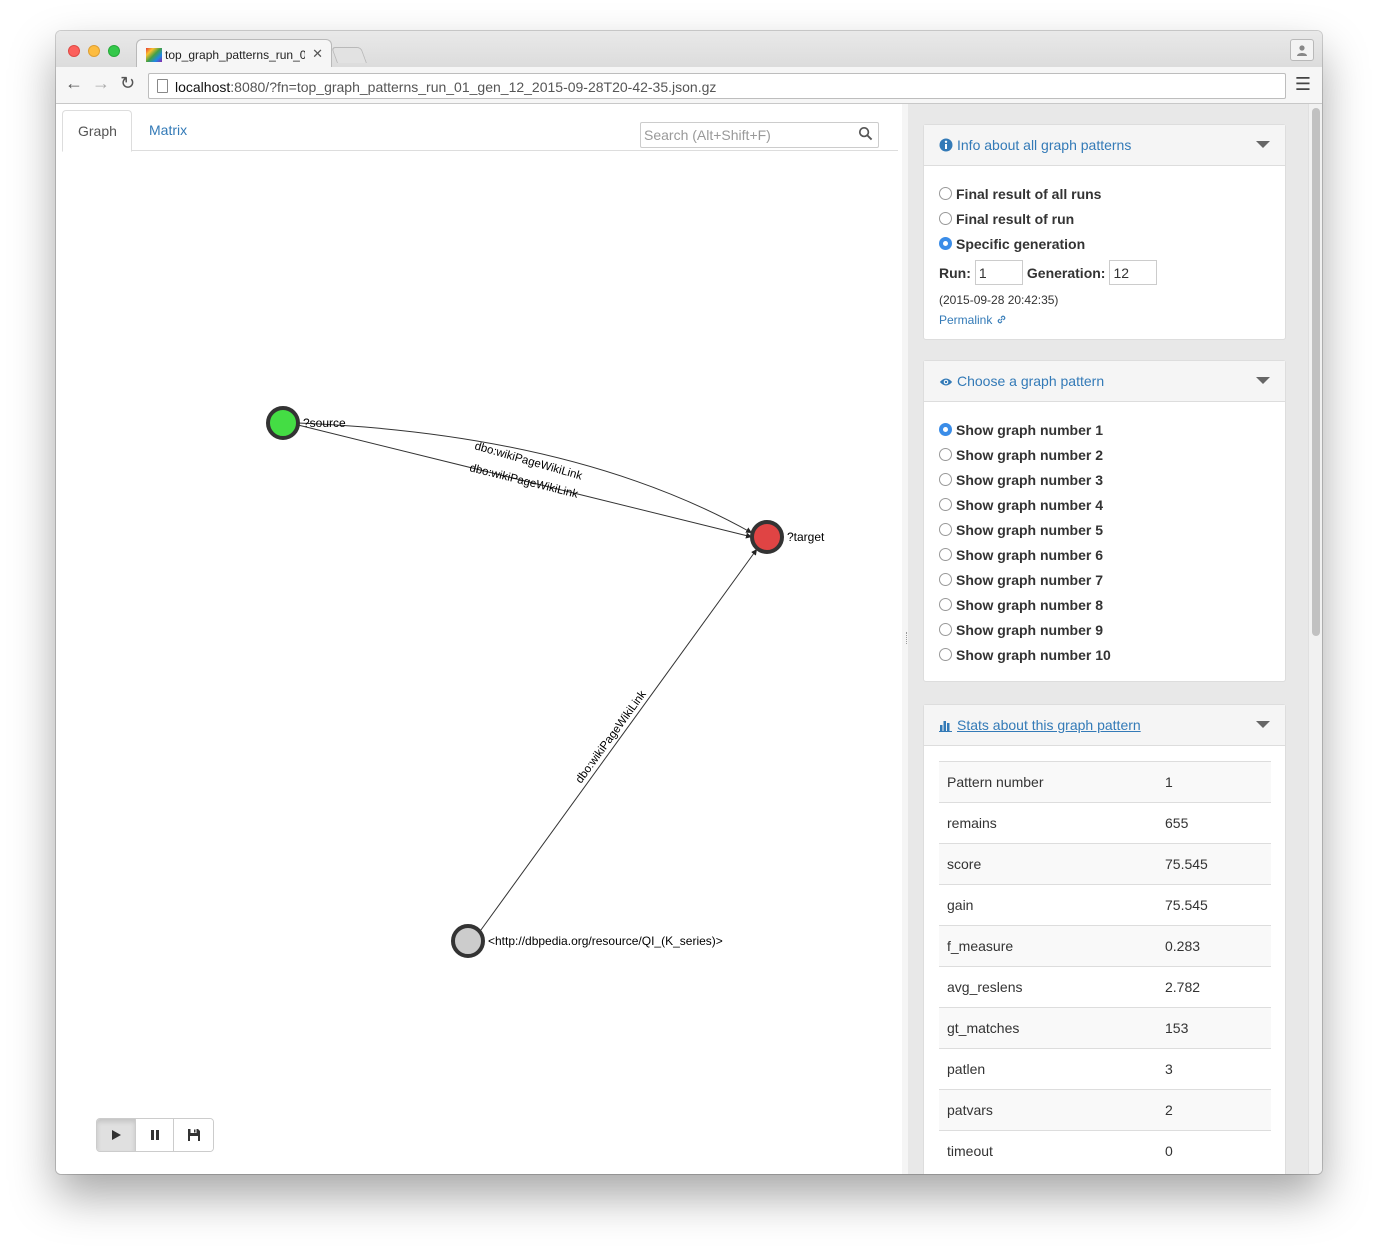 Image resolution: width=1378 pixels, height=1254 pixels. I want to click on choose-panel-title: Choose a graph pattern, so click(1031, 381).